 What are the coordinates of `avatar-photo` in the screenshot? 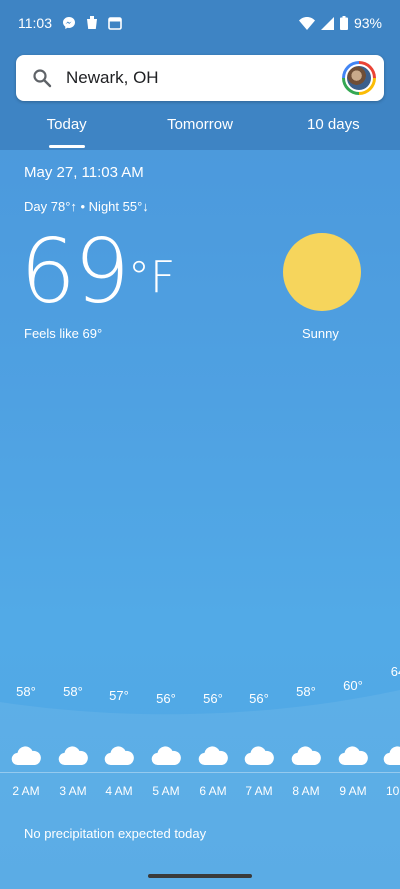 It's located at (359, 78).